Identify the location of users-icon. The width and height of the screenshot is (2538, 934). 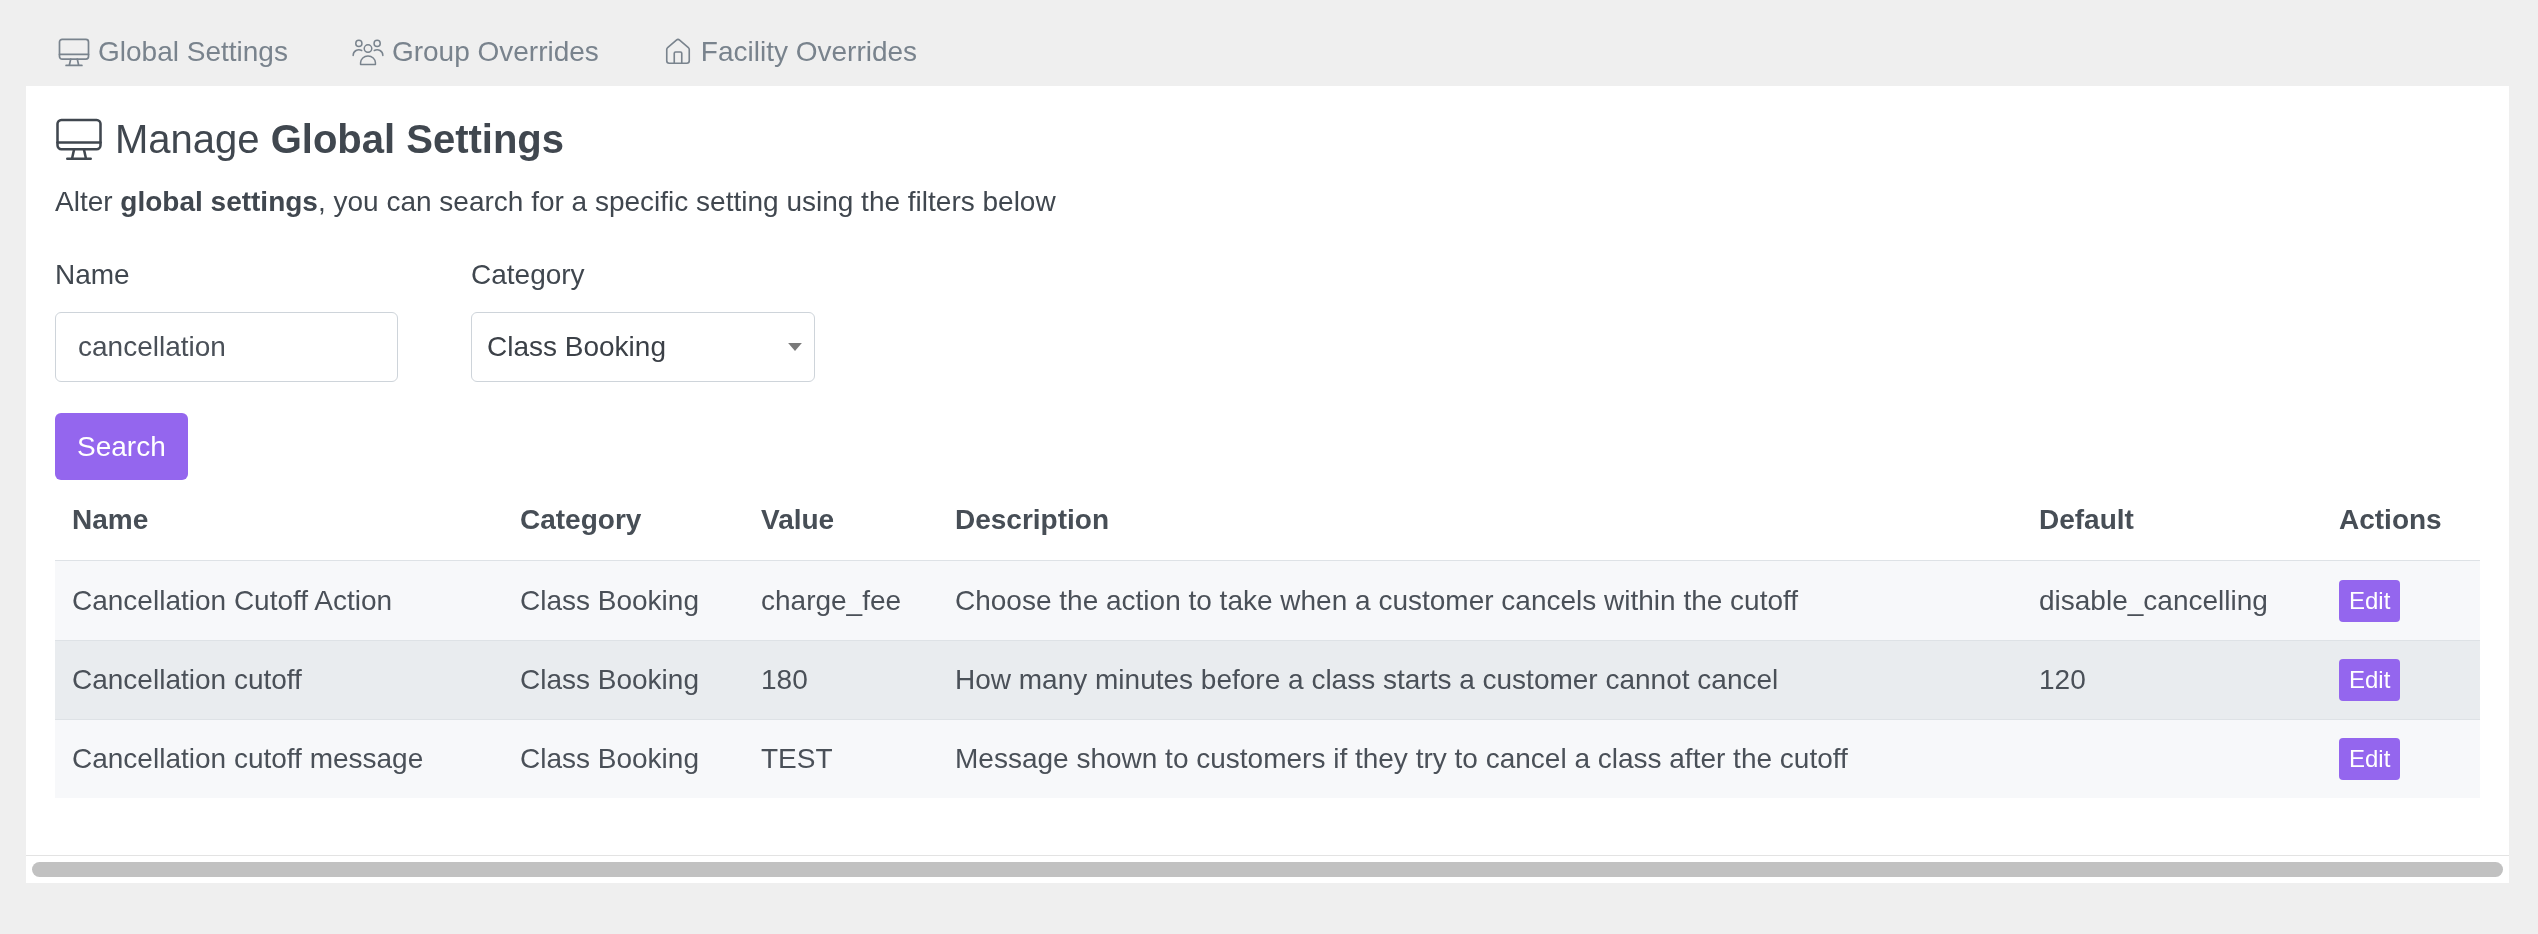
(367, 52).